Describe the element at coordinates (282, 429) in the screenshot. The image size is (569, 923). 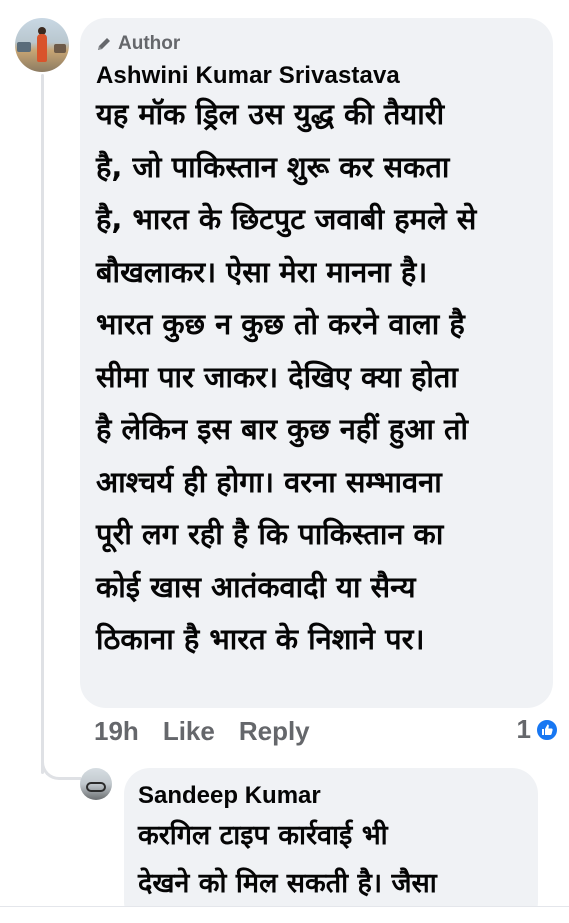
I see `comment-text-line: है लेकिन इस बार कुछ नहीं हुआ तो` at that location.